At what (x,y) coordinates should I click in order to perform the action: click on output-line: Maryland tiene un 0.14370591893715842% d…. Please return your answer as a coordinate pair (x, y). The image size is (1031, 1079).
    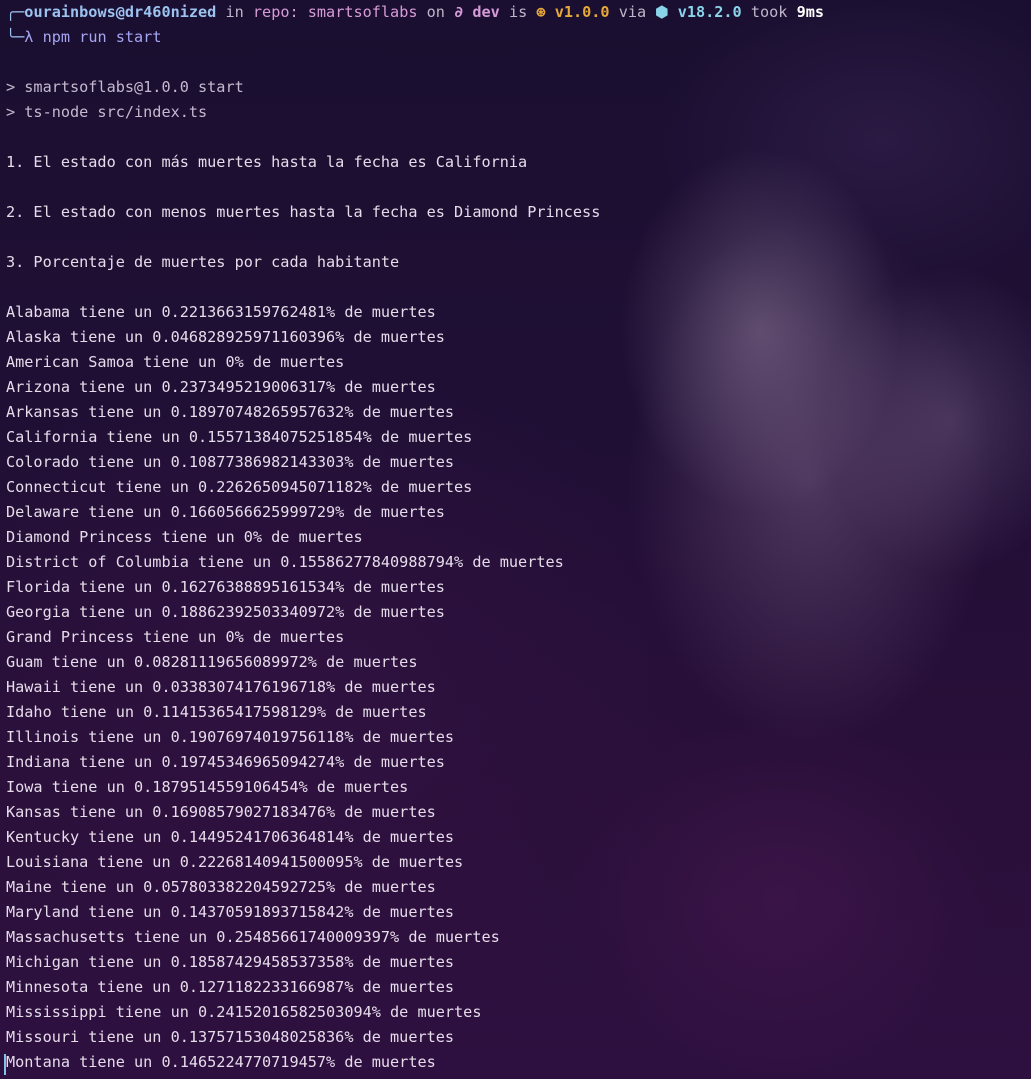
    Looking at the image, I should click on (230, 912).